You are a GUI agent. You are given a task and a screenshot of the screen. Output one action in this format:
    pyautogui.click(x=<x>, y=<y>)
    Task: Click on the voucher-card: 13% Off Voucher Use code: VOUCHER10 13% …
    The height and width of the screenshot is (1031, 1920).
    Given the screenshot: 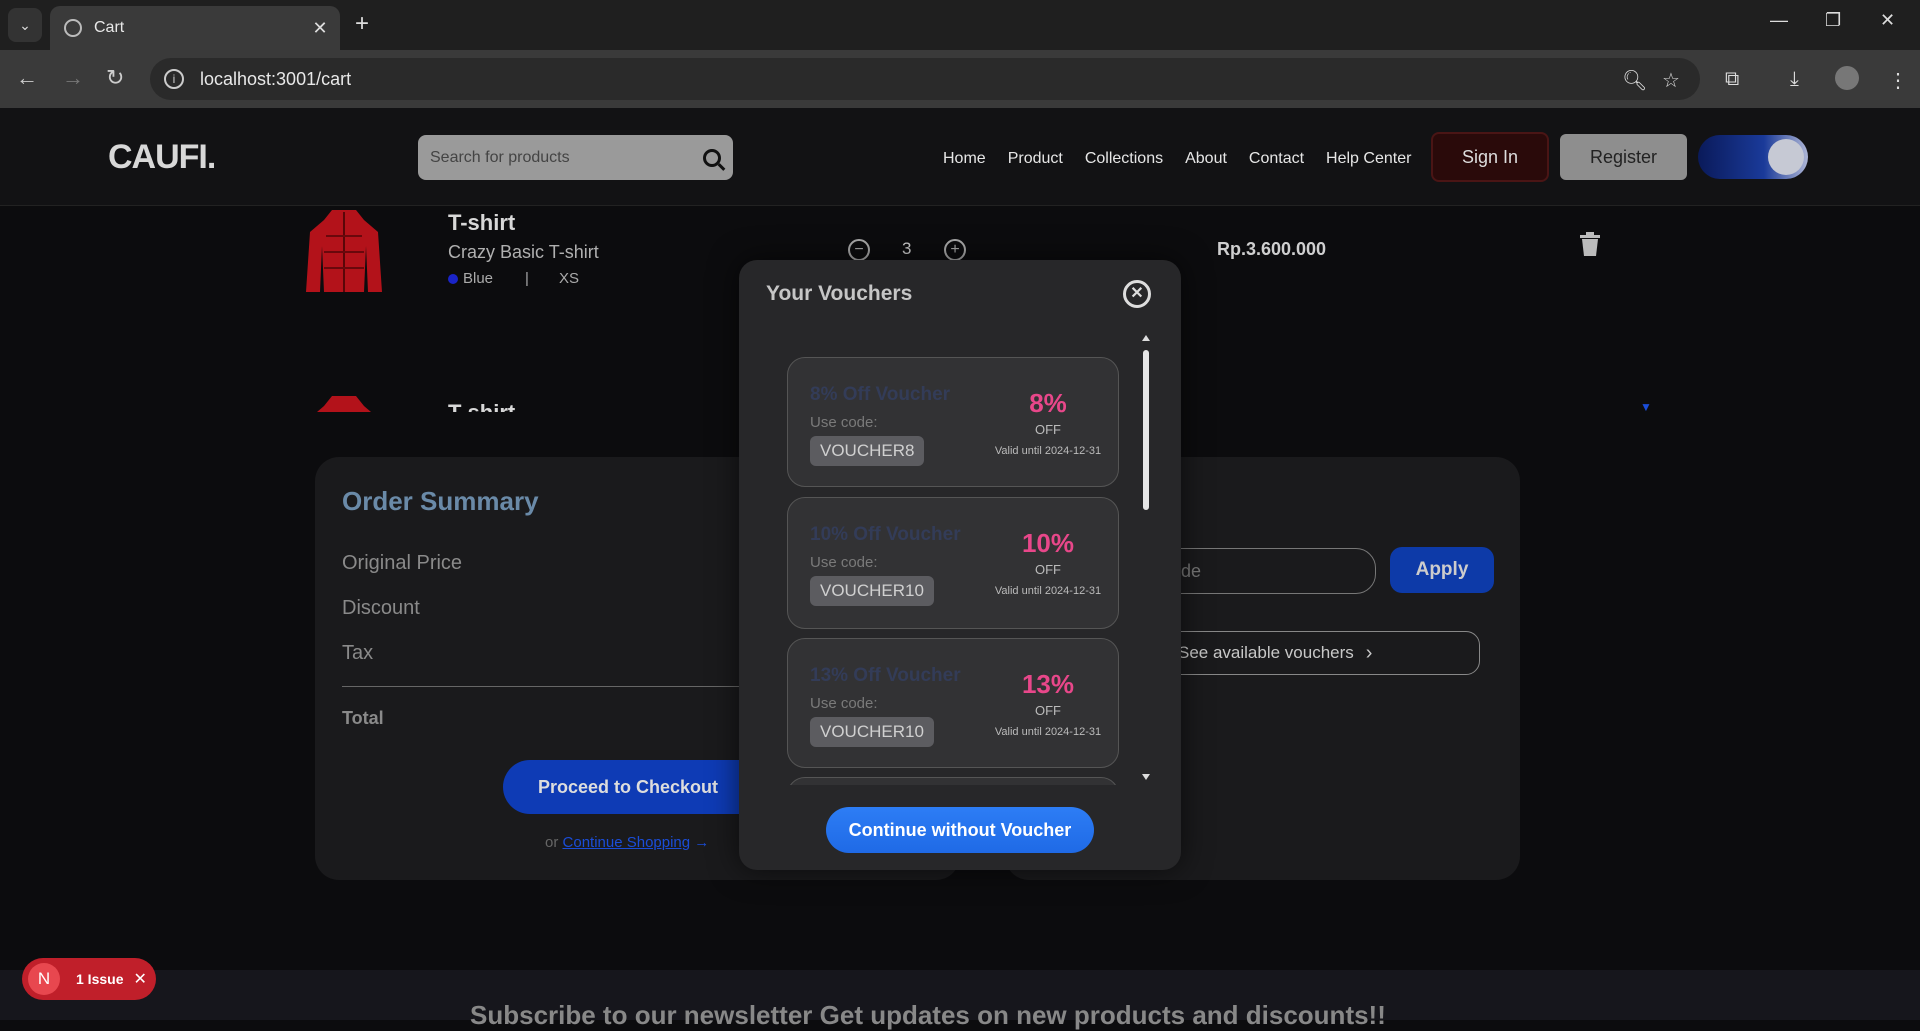 What is the action you would take?
    pyautogui.click(x=953, y=703)
    